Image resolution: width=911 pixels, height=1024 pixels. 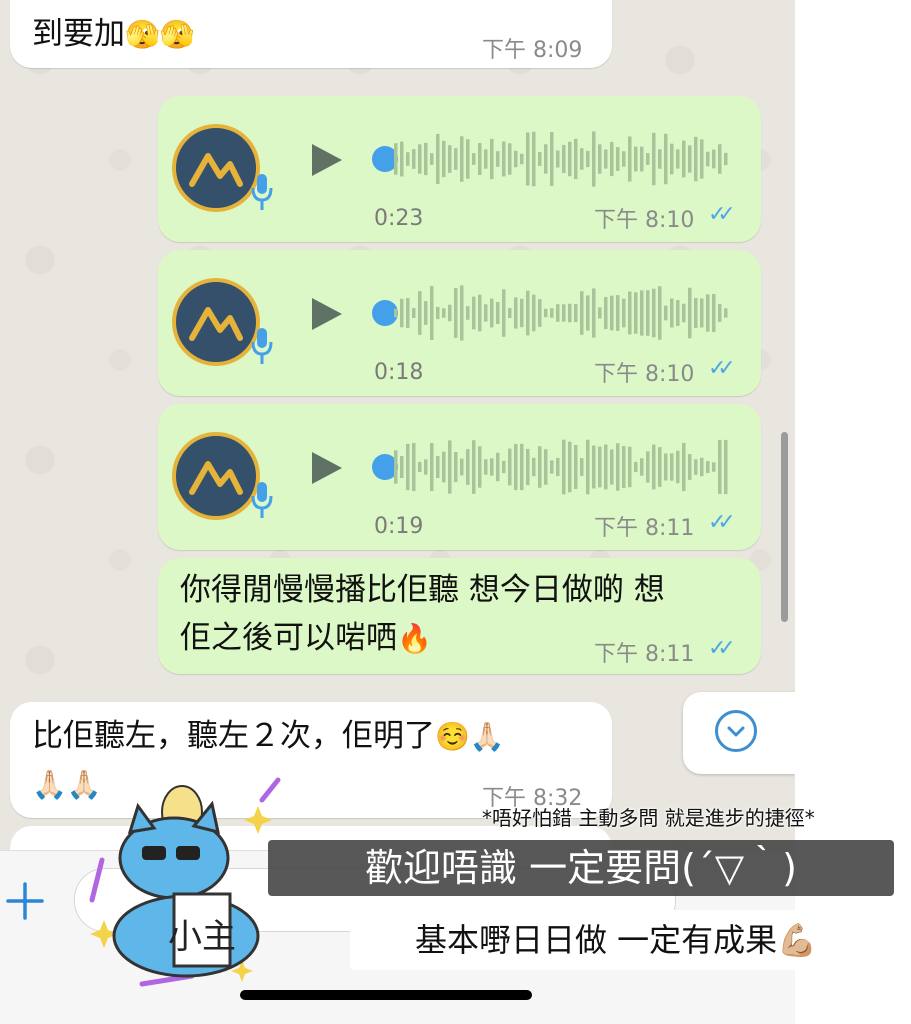 What do you see at coordinates (532, 50) in the screenshot?
I see `message-time: 下午 8:09` at bounding box center [532, 50].